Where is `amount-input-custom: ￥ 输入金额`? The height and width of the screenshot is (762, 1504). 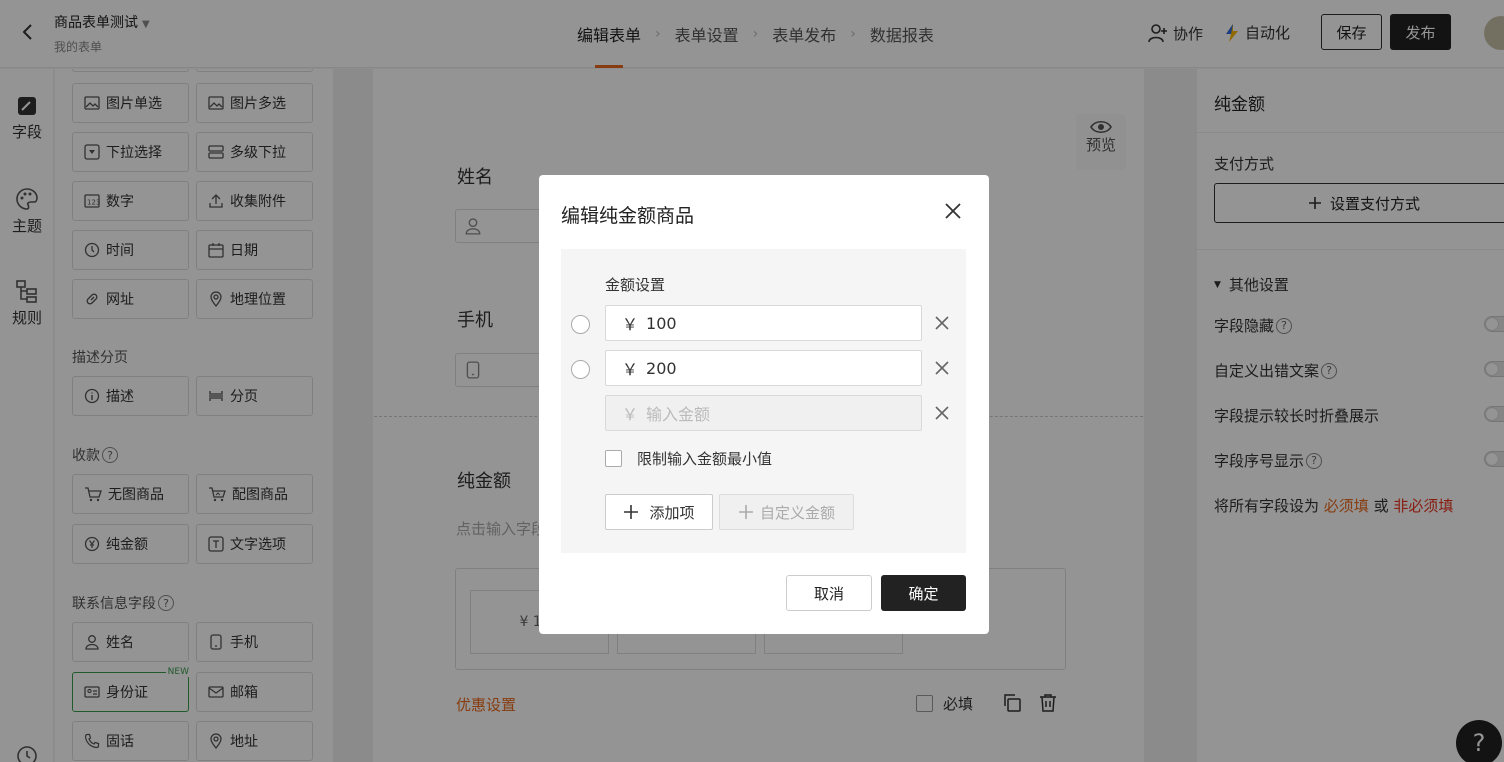 amount-input-custom: ￥ 输入金额 is located at coordinates (763, 413).